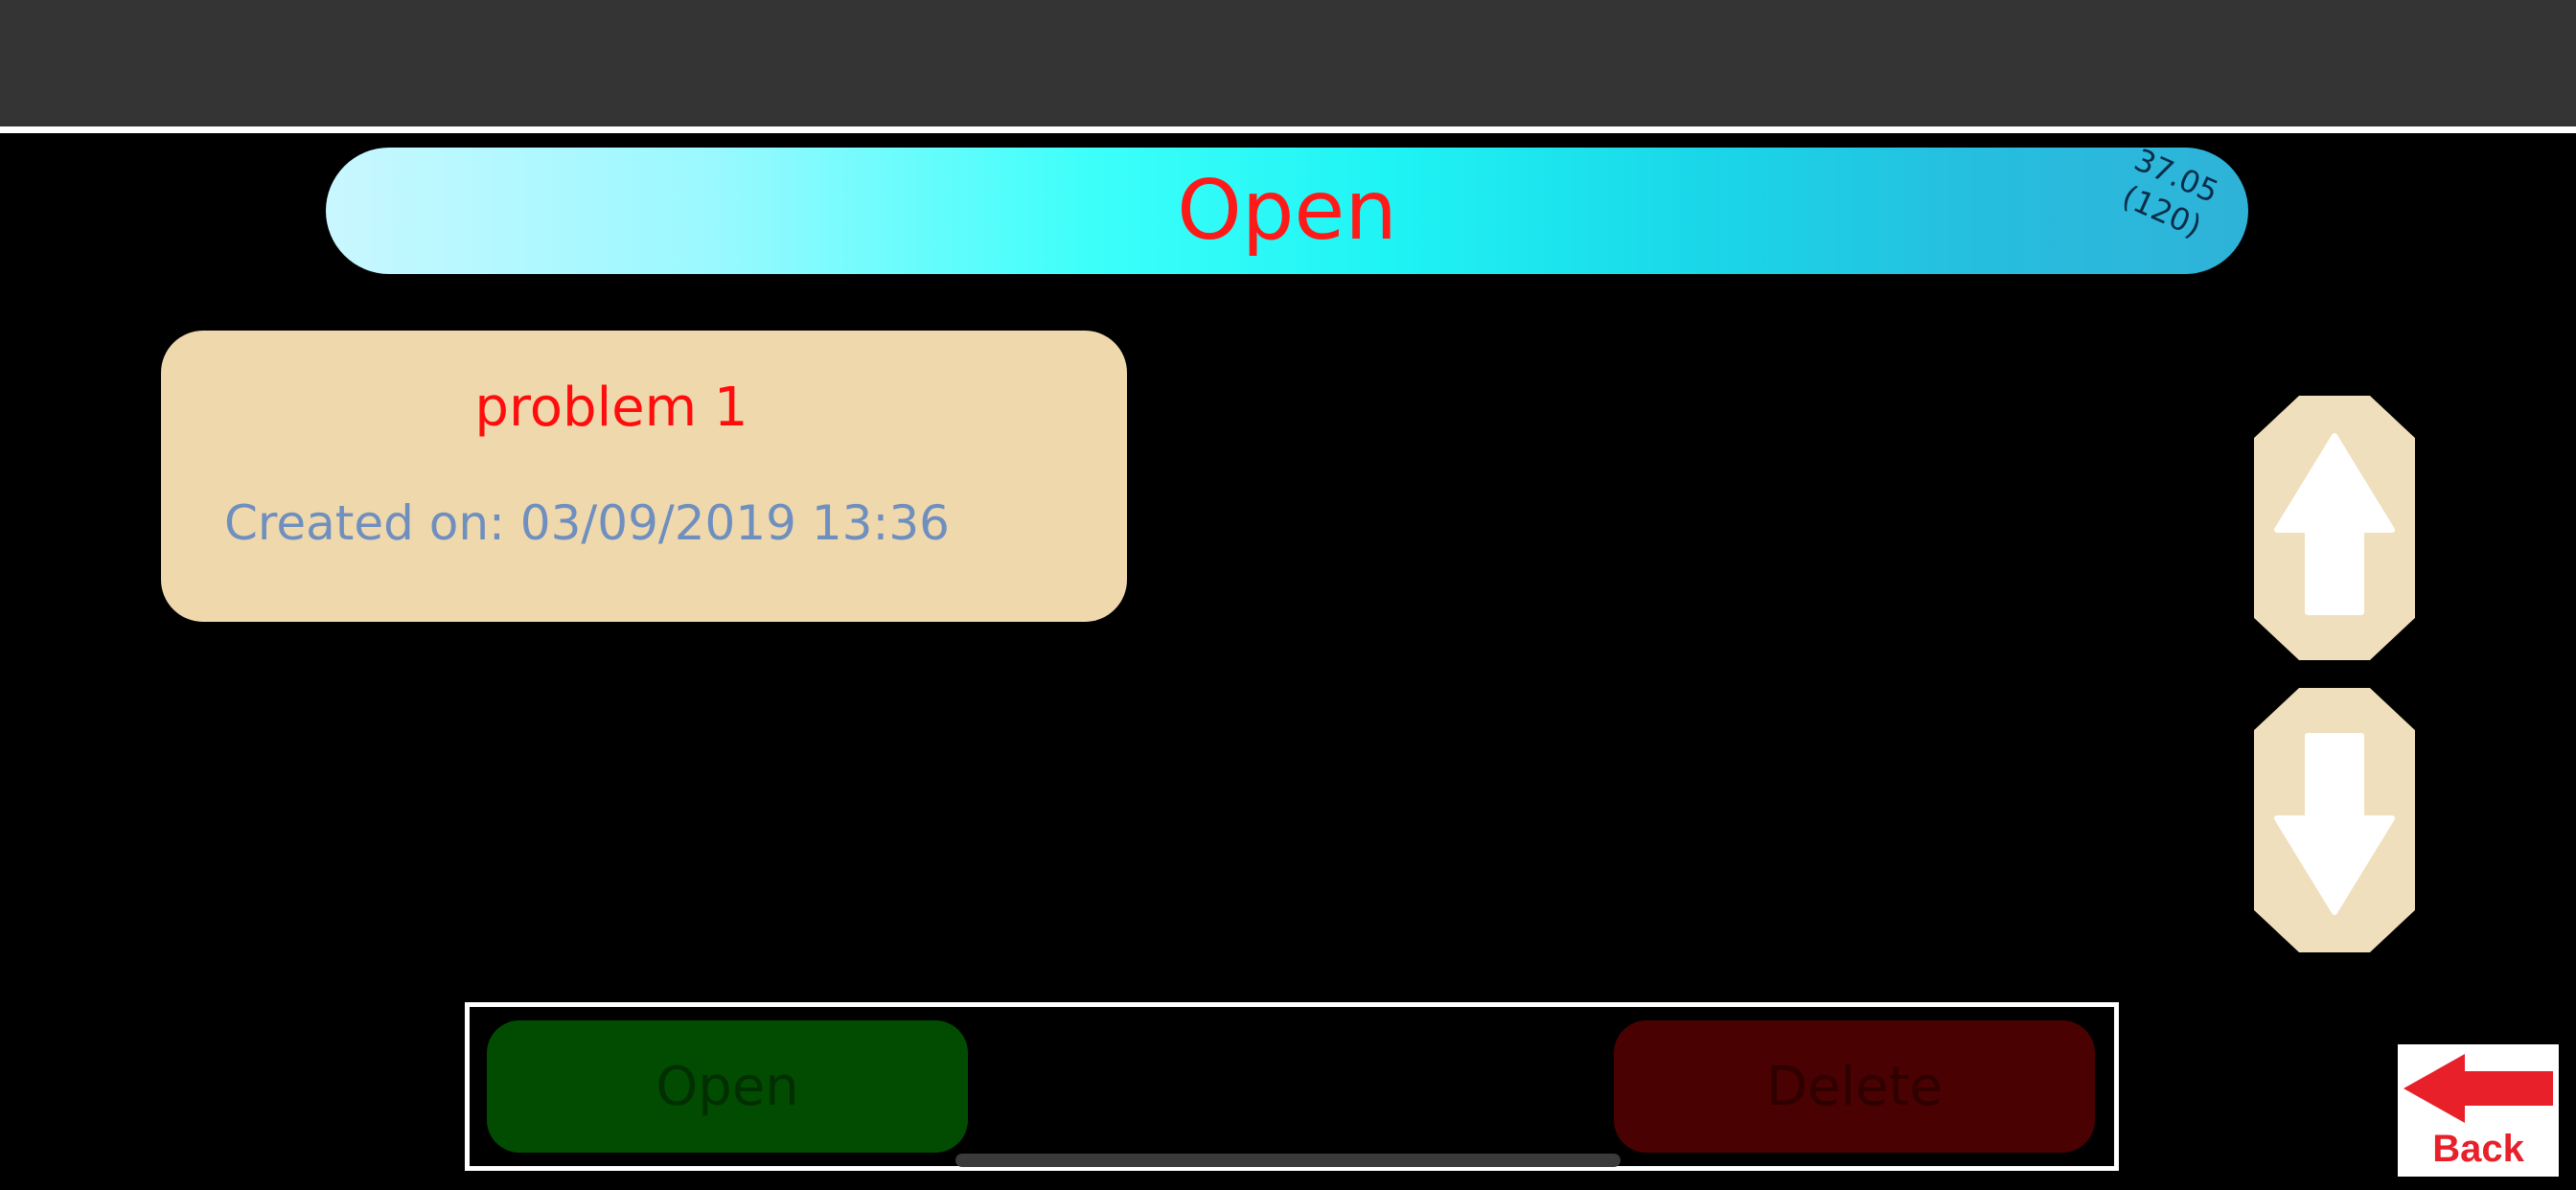 The image size is (2576, 1190). I want to click on back-button: Back, so click(2478, 1110).